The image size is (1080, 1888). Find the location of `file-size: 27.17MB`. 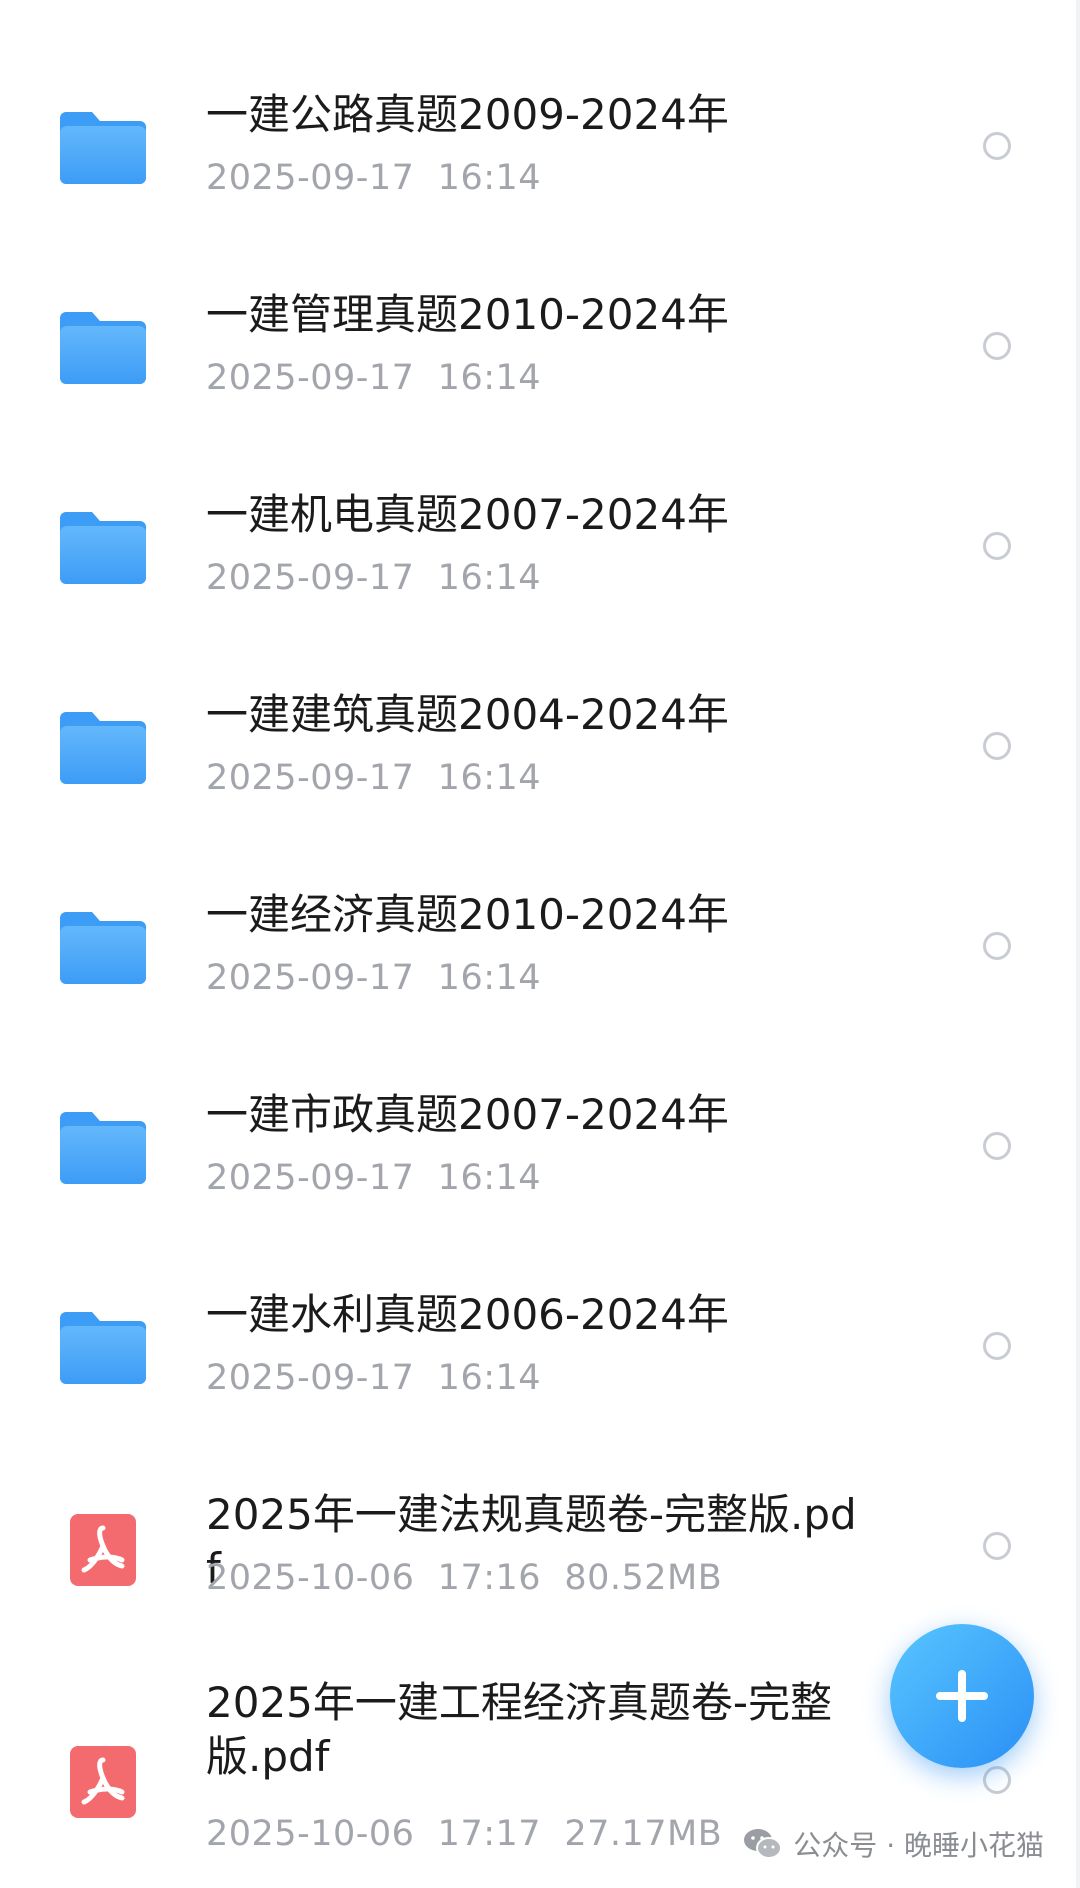

file-size: 27.17MB is located at coordinates (643, 1834).